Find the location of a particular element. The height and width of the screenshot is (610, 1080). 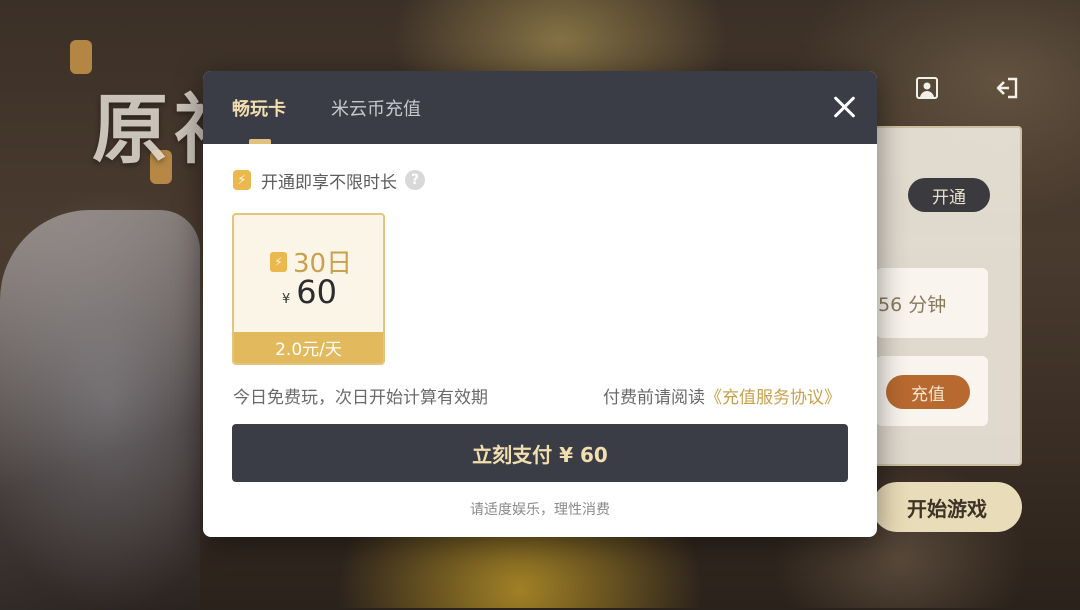

plan-price-row: ¥ 60 is located at coordinates (309, 292).